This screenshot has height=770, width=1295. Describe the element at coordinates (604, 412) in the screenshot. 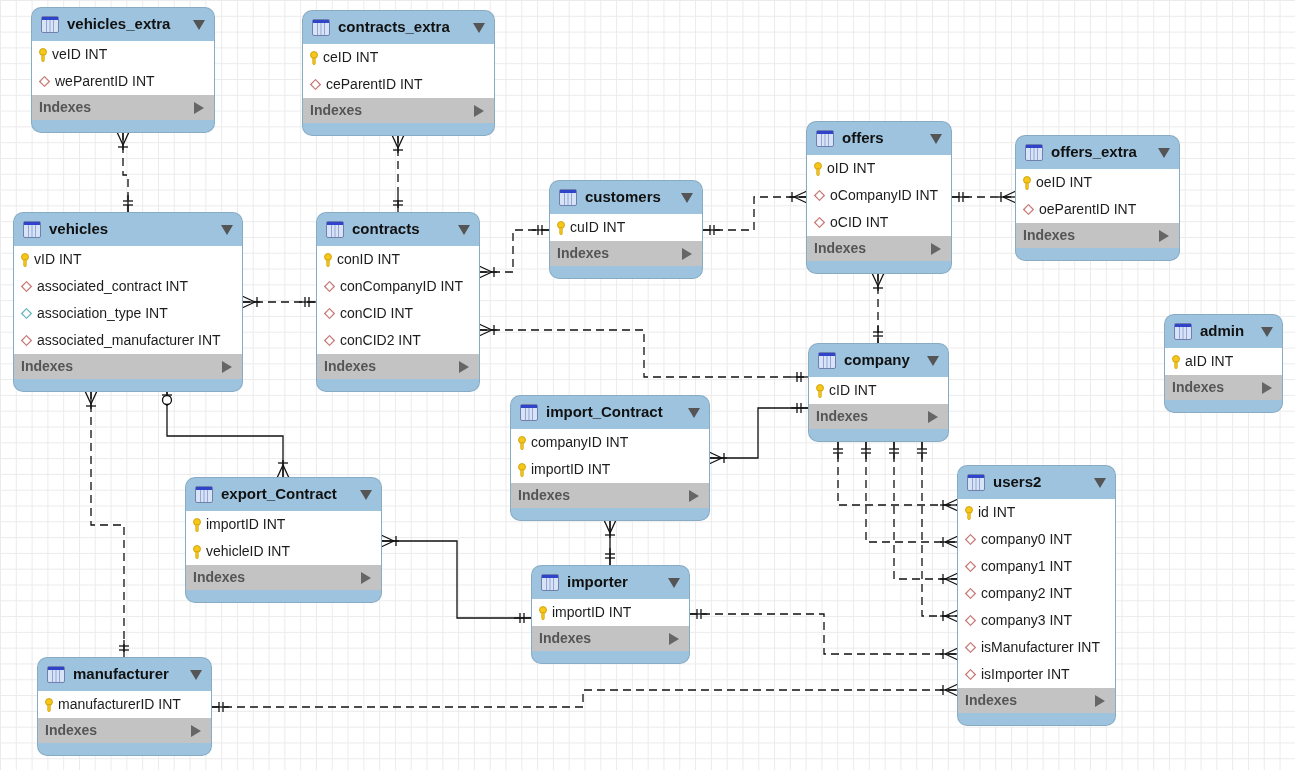

I see `table-title: import_Contract` at that location.